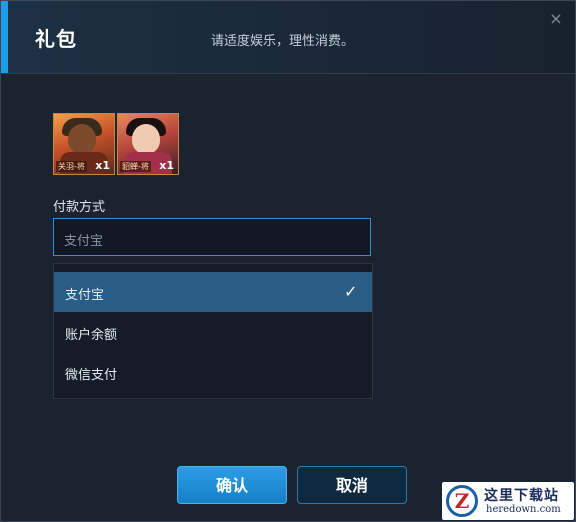 This screenshot has height=522, width=576. I want to click on payment-method-label: 付款方式, so click(79, 207).